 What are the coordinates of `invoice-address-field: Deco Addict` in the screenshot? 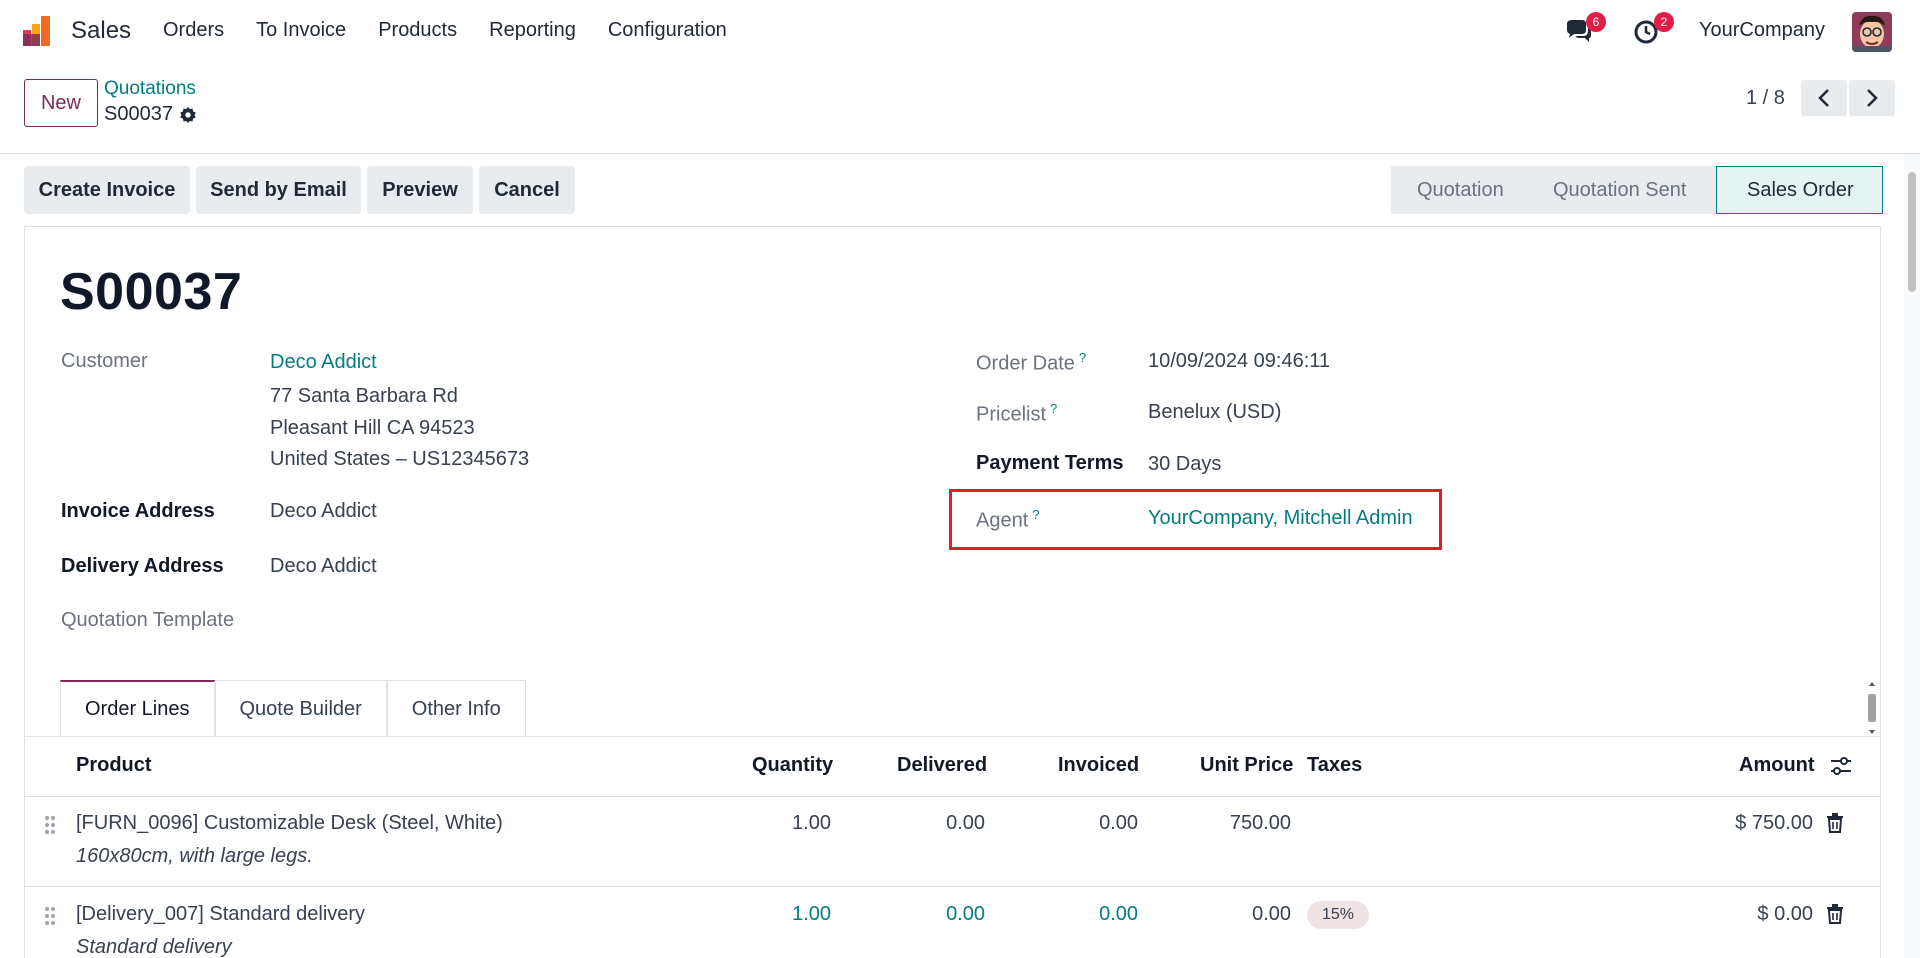 It's located at (323, 511).